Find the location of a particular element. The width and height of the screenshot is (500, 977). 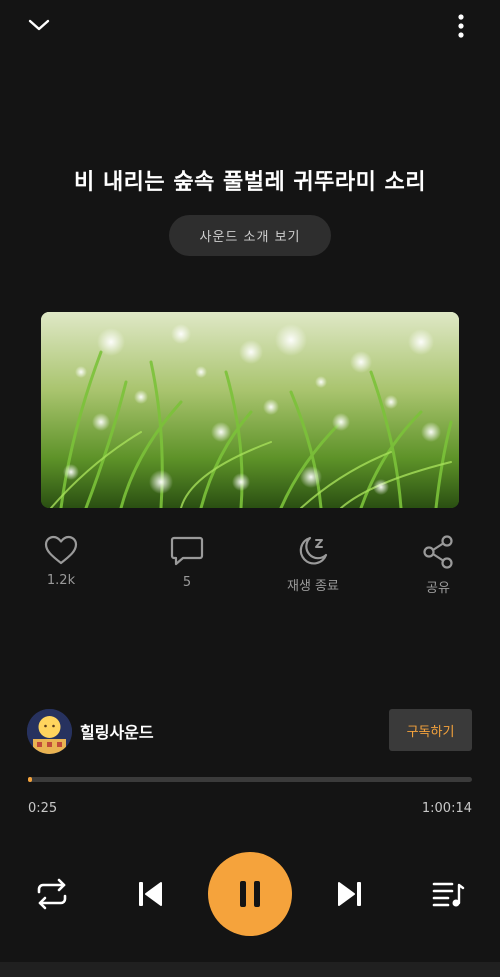

top-bar is located at coordinates (250, 26).